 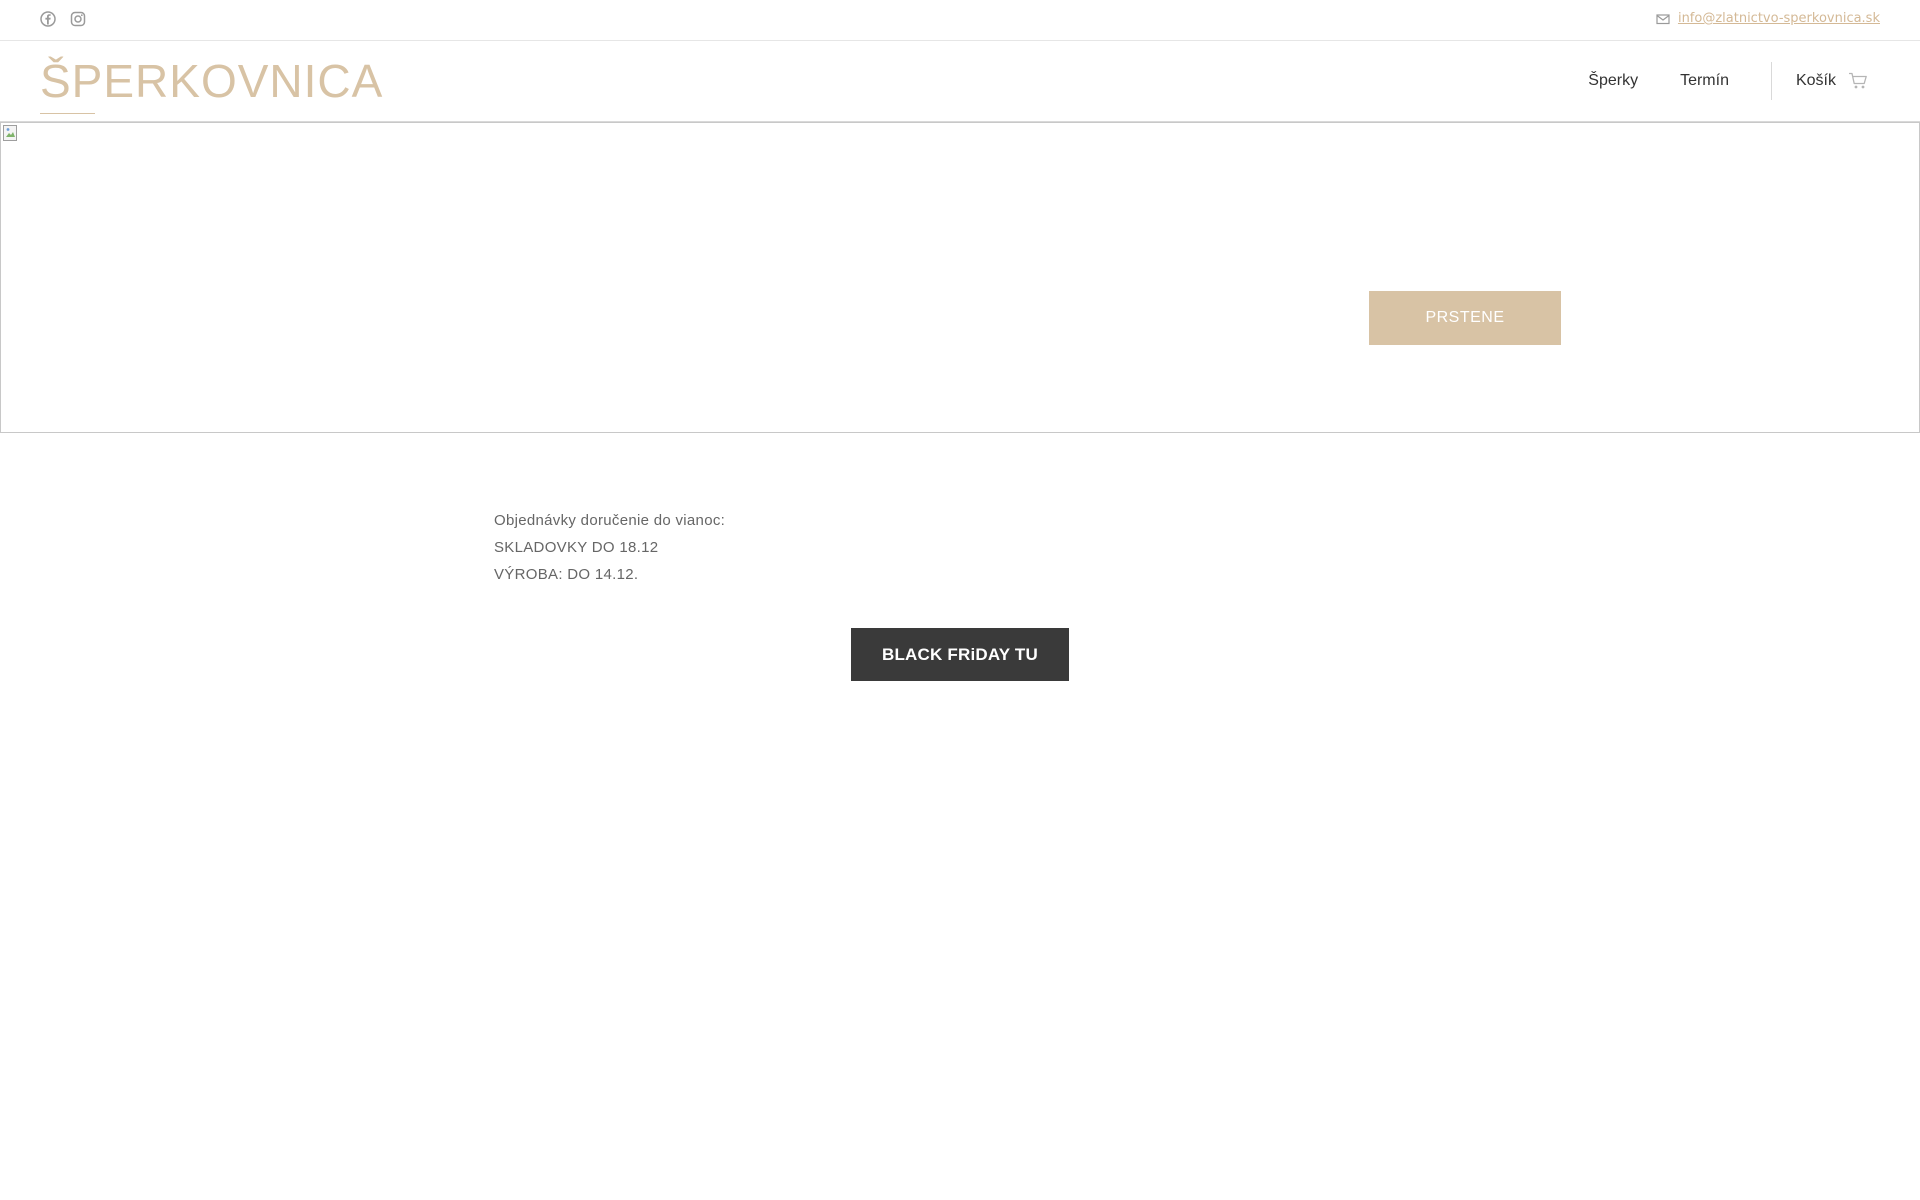 I want to click on nav-item-sperky: Šperky, so click(x=1613, y=81).